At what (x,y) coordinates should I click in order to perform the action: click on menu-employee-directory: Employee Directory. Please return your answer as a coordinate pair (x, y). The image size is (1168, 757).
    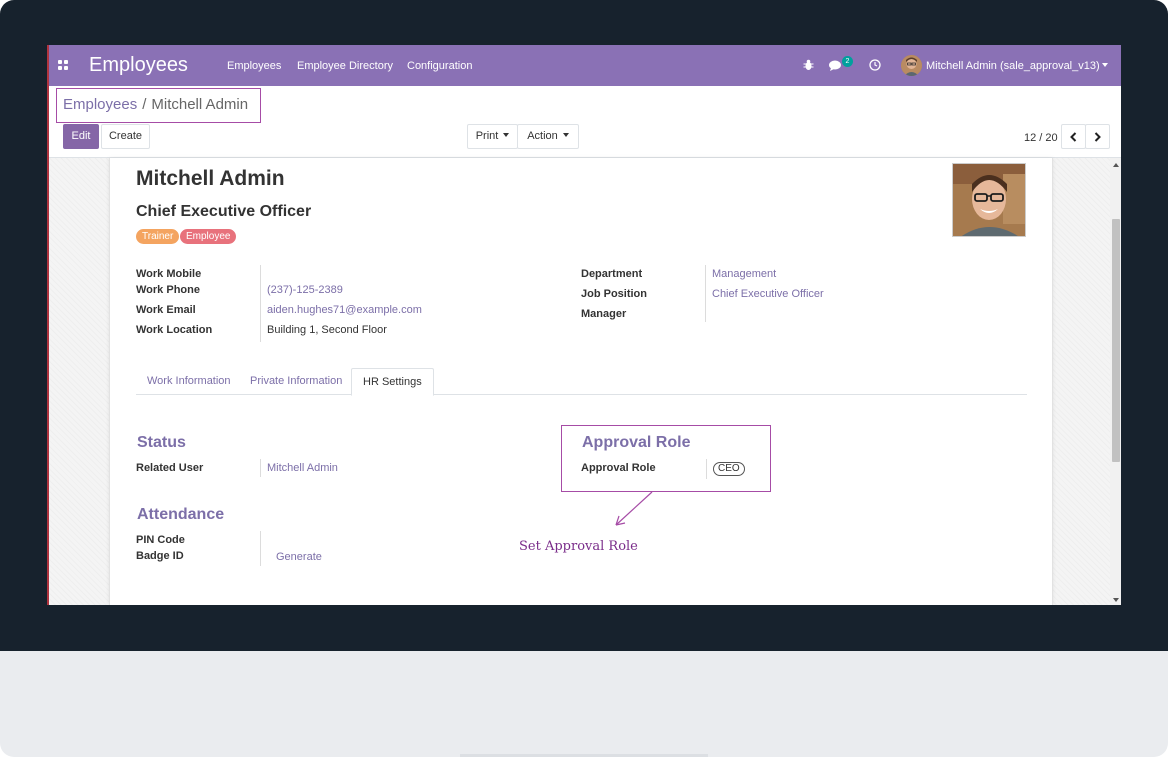
    Looking at the image, I should click on (345, 66).